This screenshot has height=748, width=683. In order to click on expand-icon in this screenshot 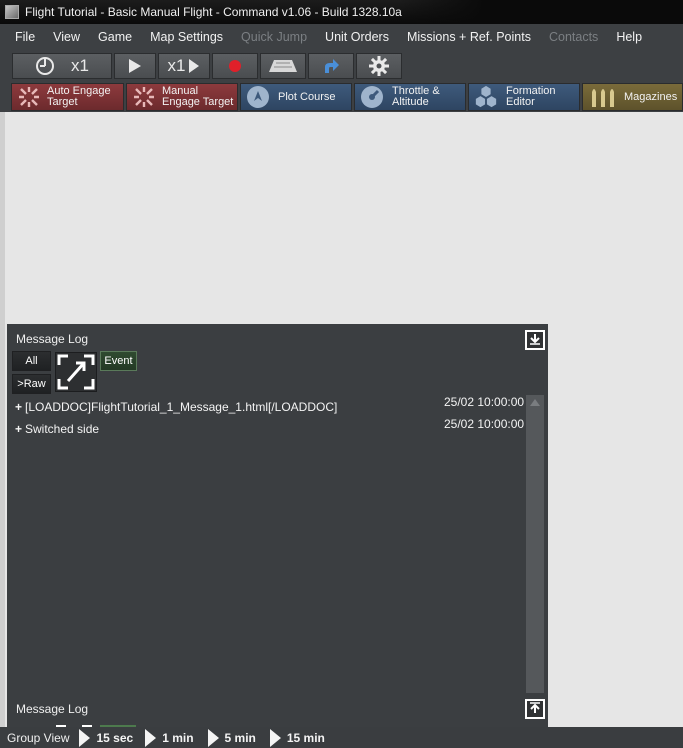, I will do `click(76, 374)`.